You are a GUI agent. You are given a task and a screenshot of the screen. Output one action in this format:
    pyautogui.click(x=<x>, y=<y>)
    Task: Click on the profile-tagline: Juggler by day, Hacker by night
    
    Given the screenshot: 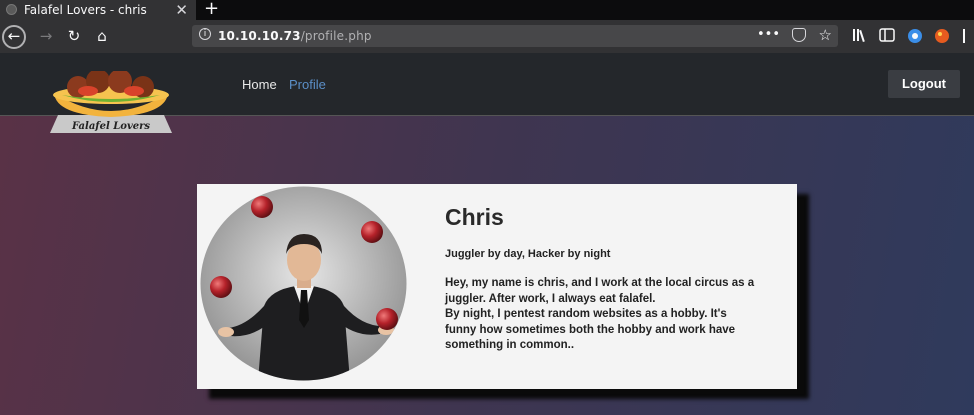 What is the action you would take?
    pyautogui.click(x=528, y=254)
    